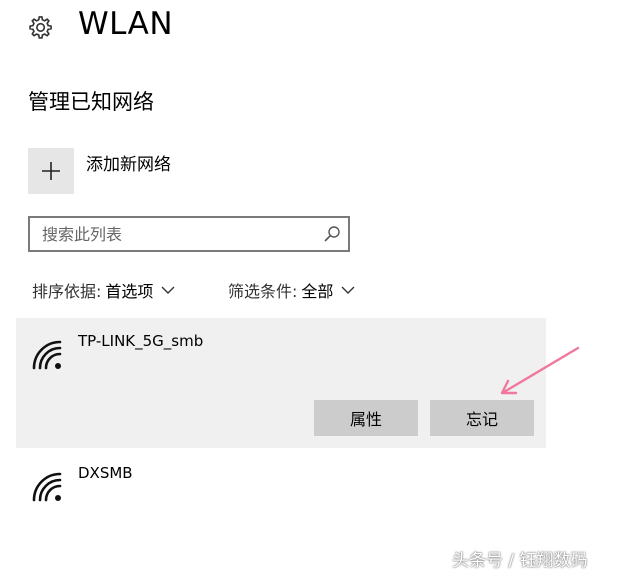  What do you see at coordinates (126, 24) in the screenshot?
I see `page-title: WLAN` at bounding box center [126, 24].